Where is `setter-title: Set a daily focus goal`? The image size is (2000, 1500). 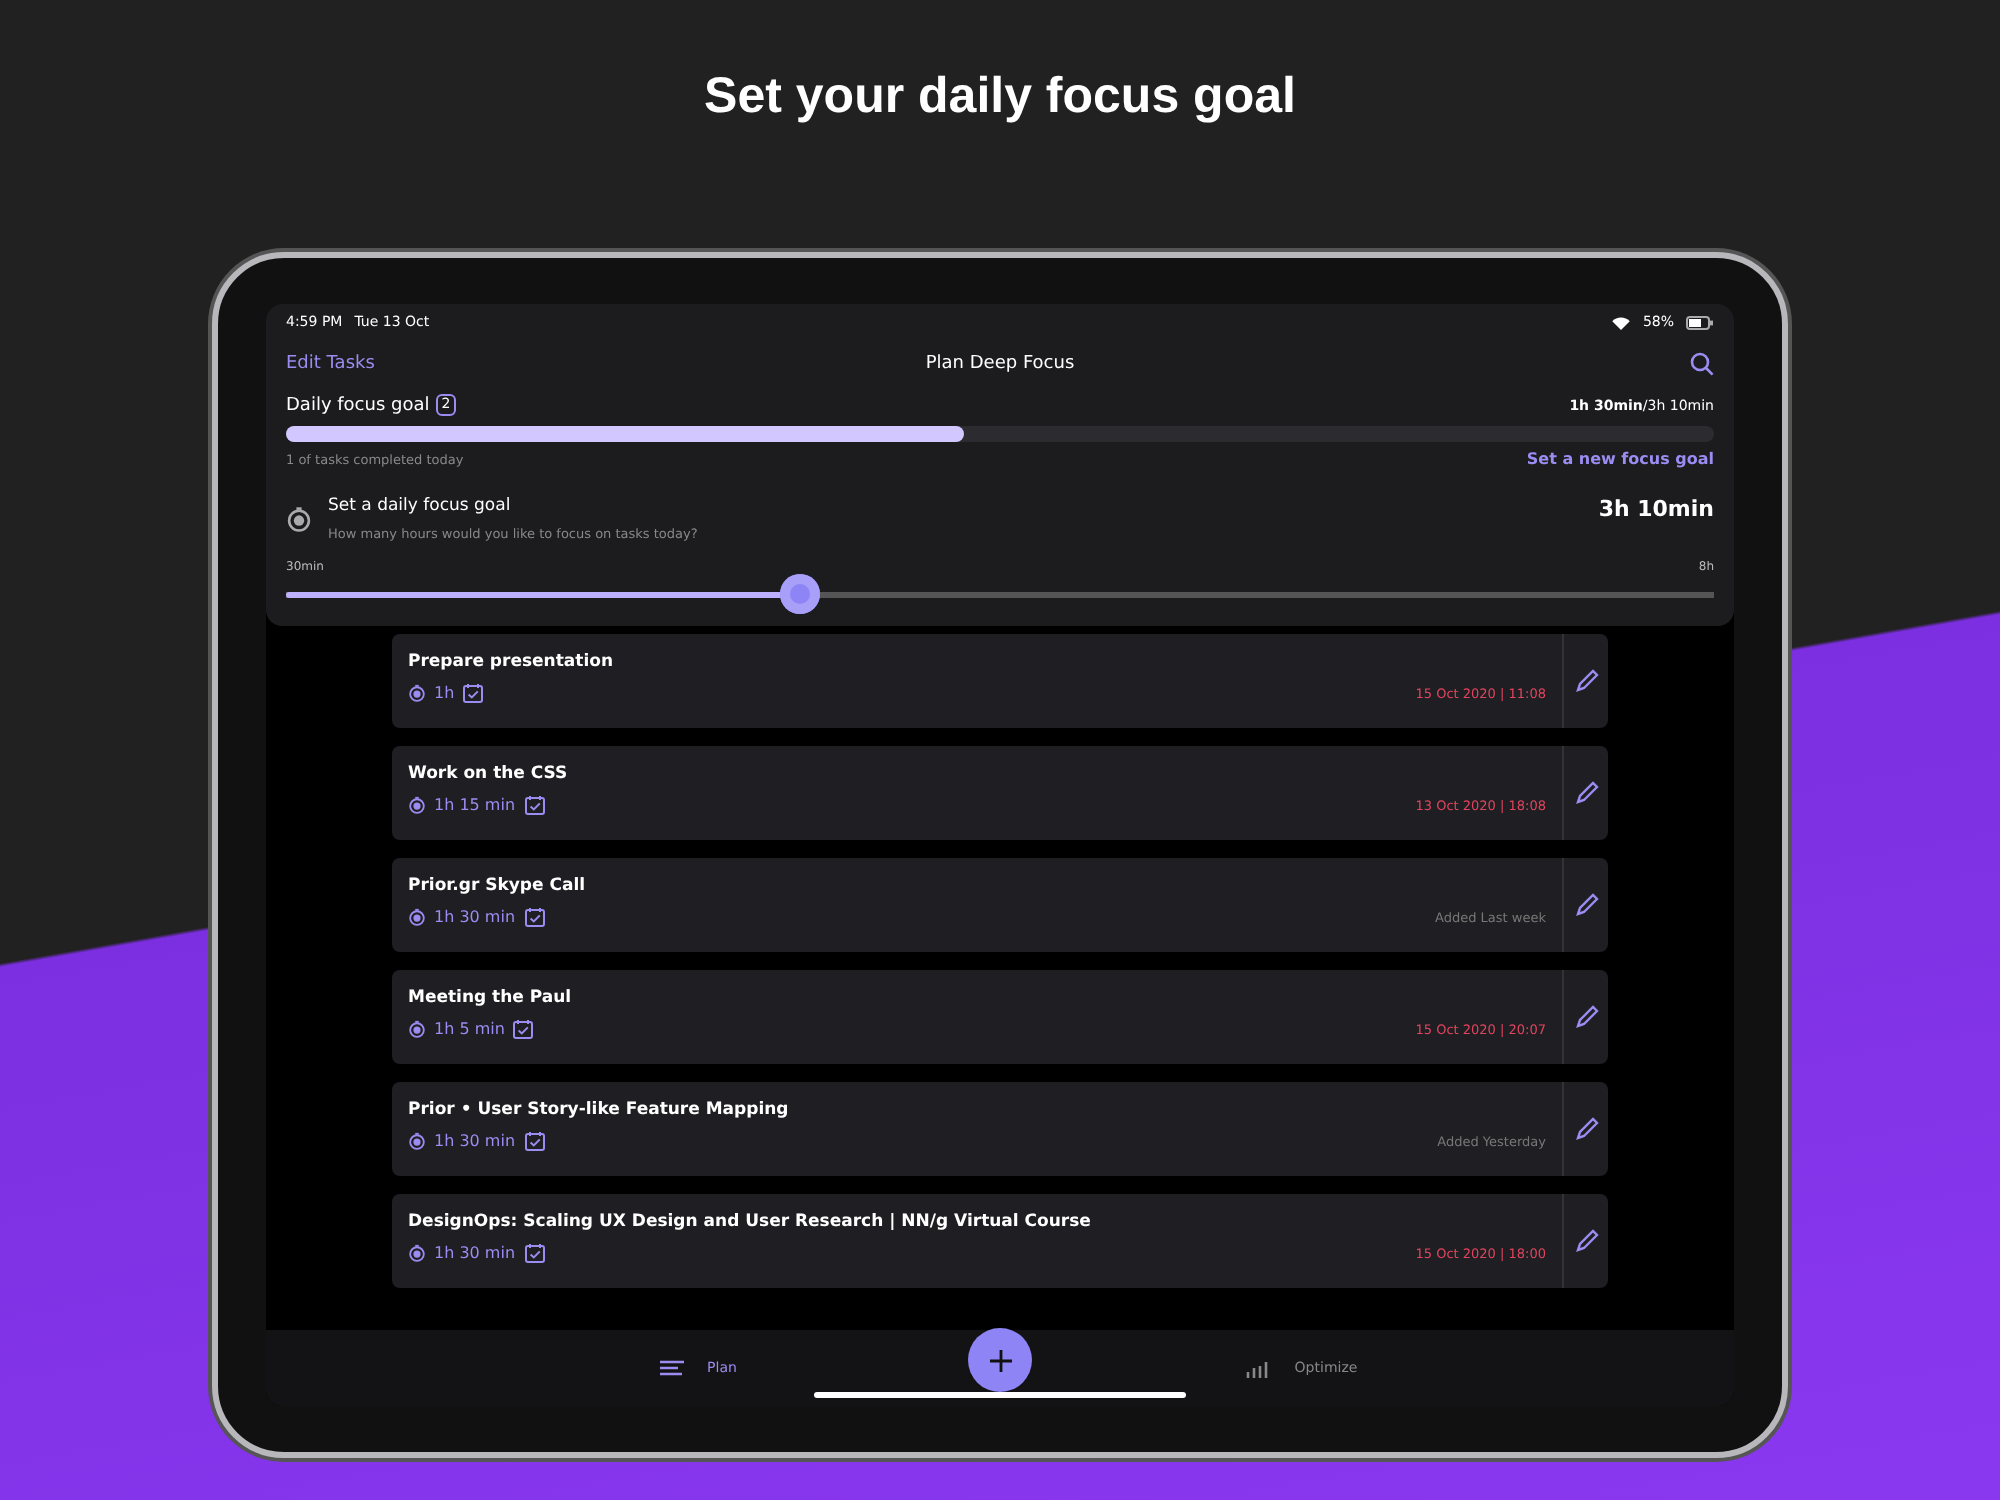 setter-title: Set a daily focus goal is located at coordinates (420, 506).